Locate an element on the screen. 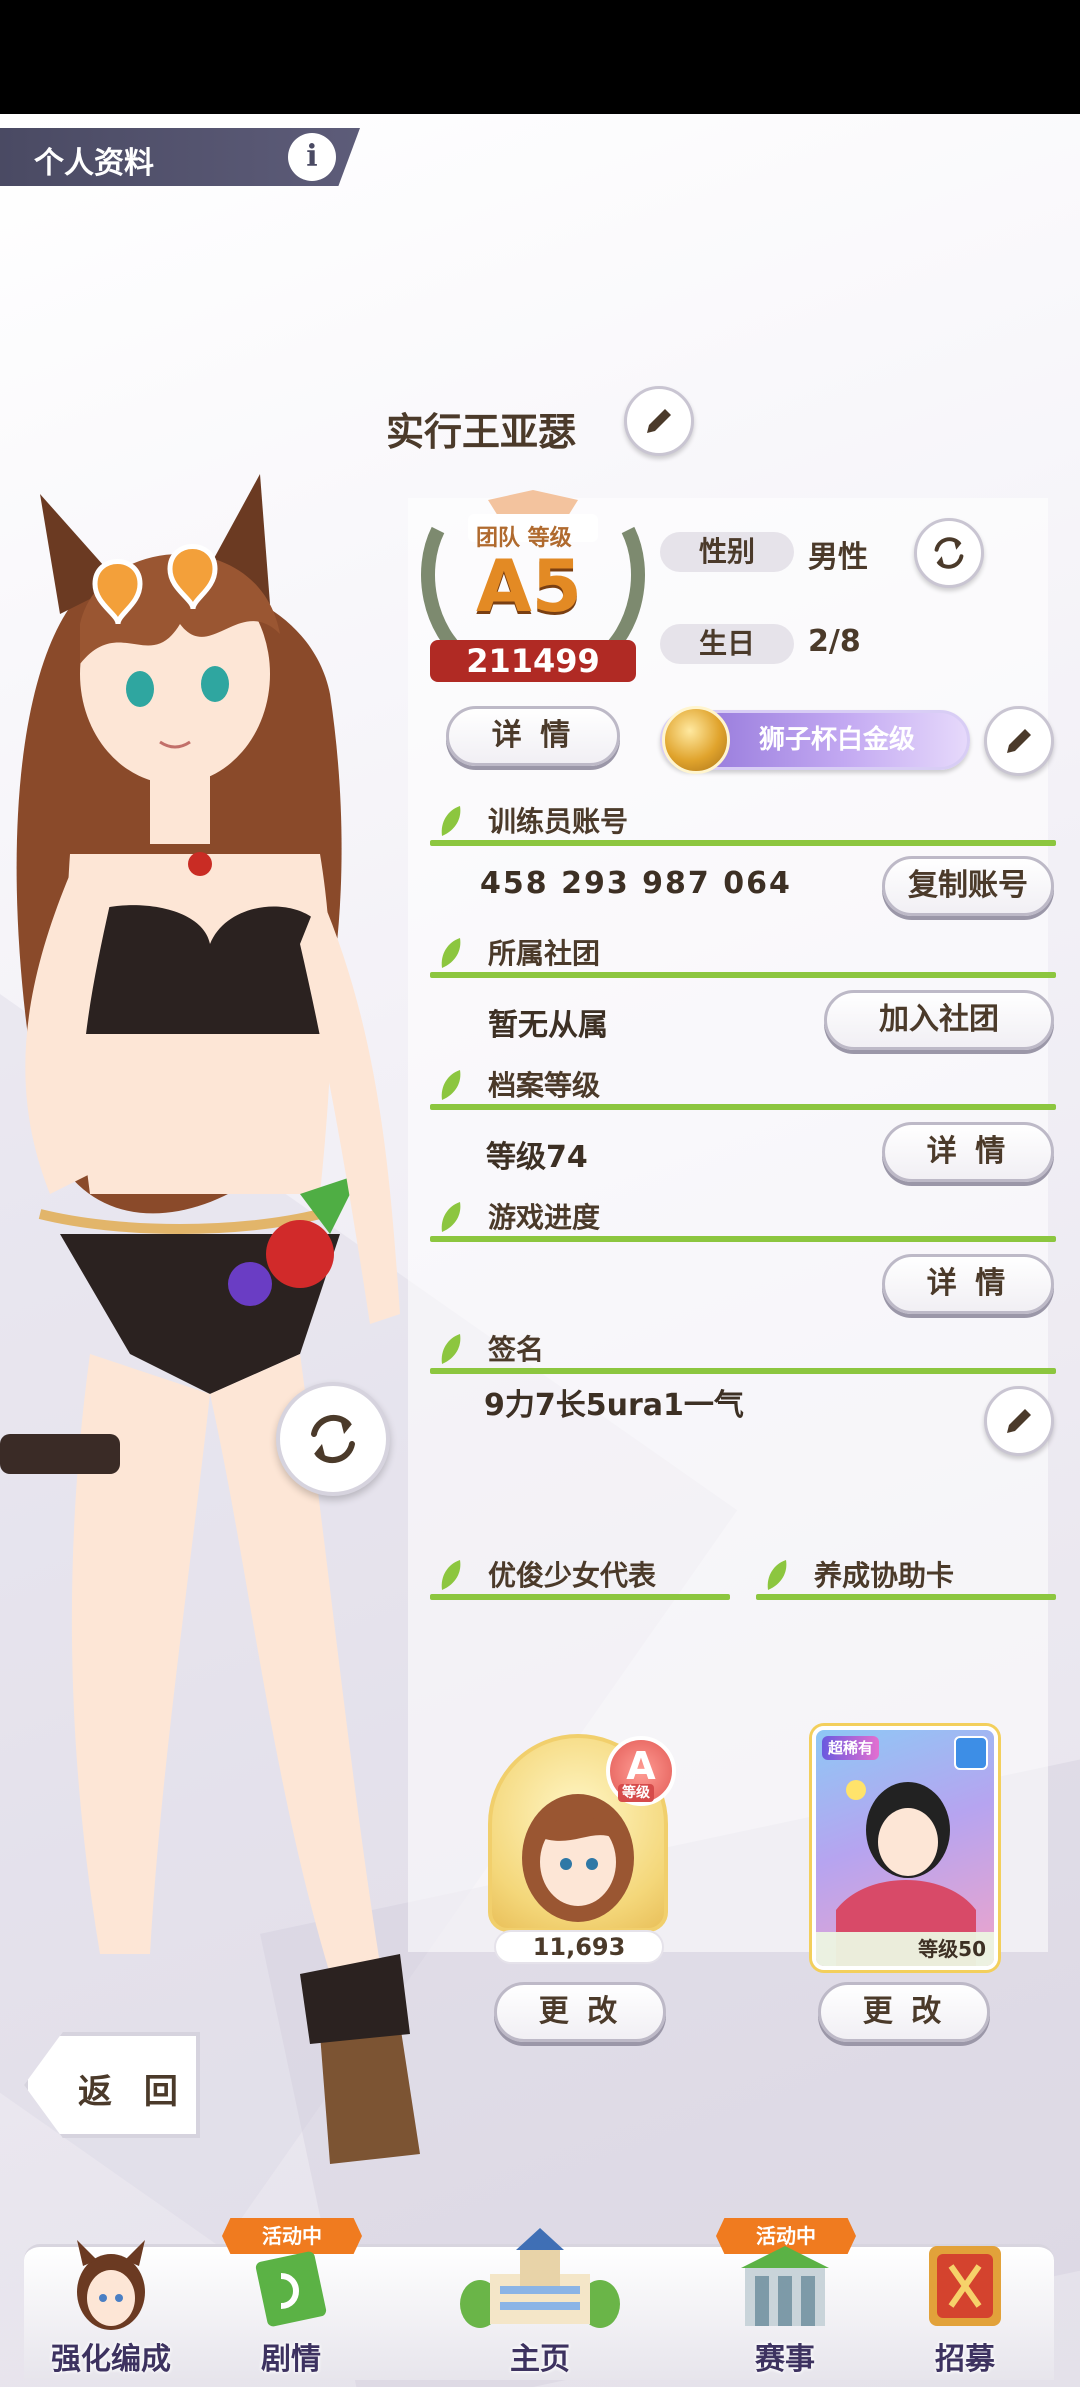 This screenshot has height=2387, width=1080. page-title: 个人资料 is located at coordinates (94, 163).